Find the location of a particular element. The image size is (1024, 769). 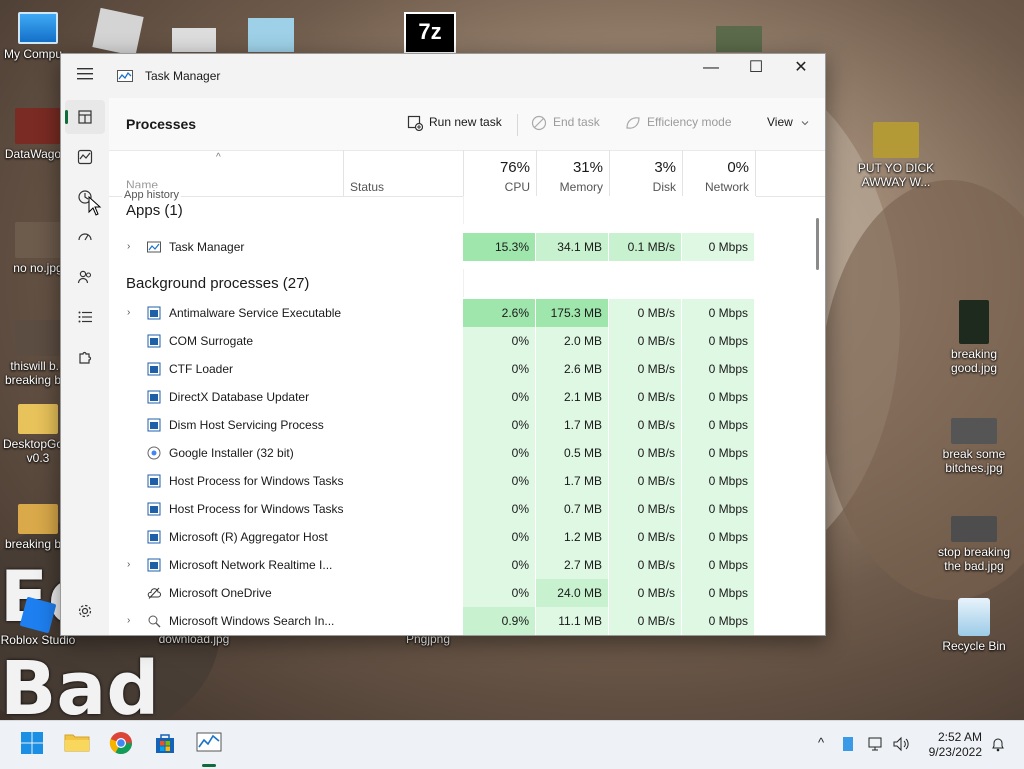

window-title: Task Manager is located at coordinates (183, 76).